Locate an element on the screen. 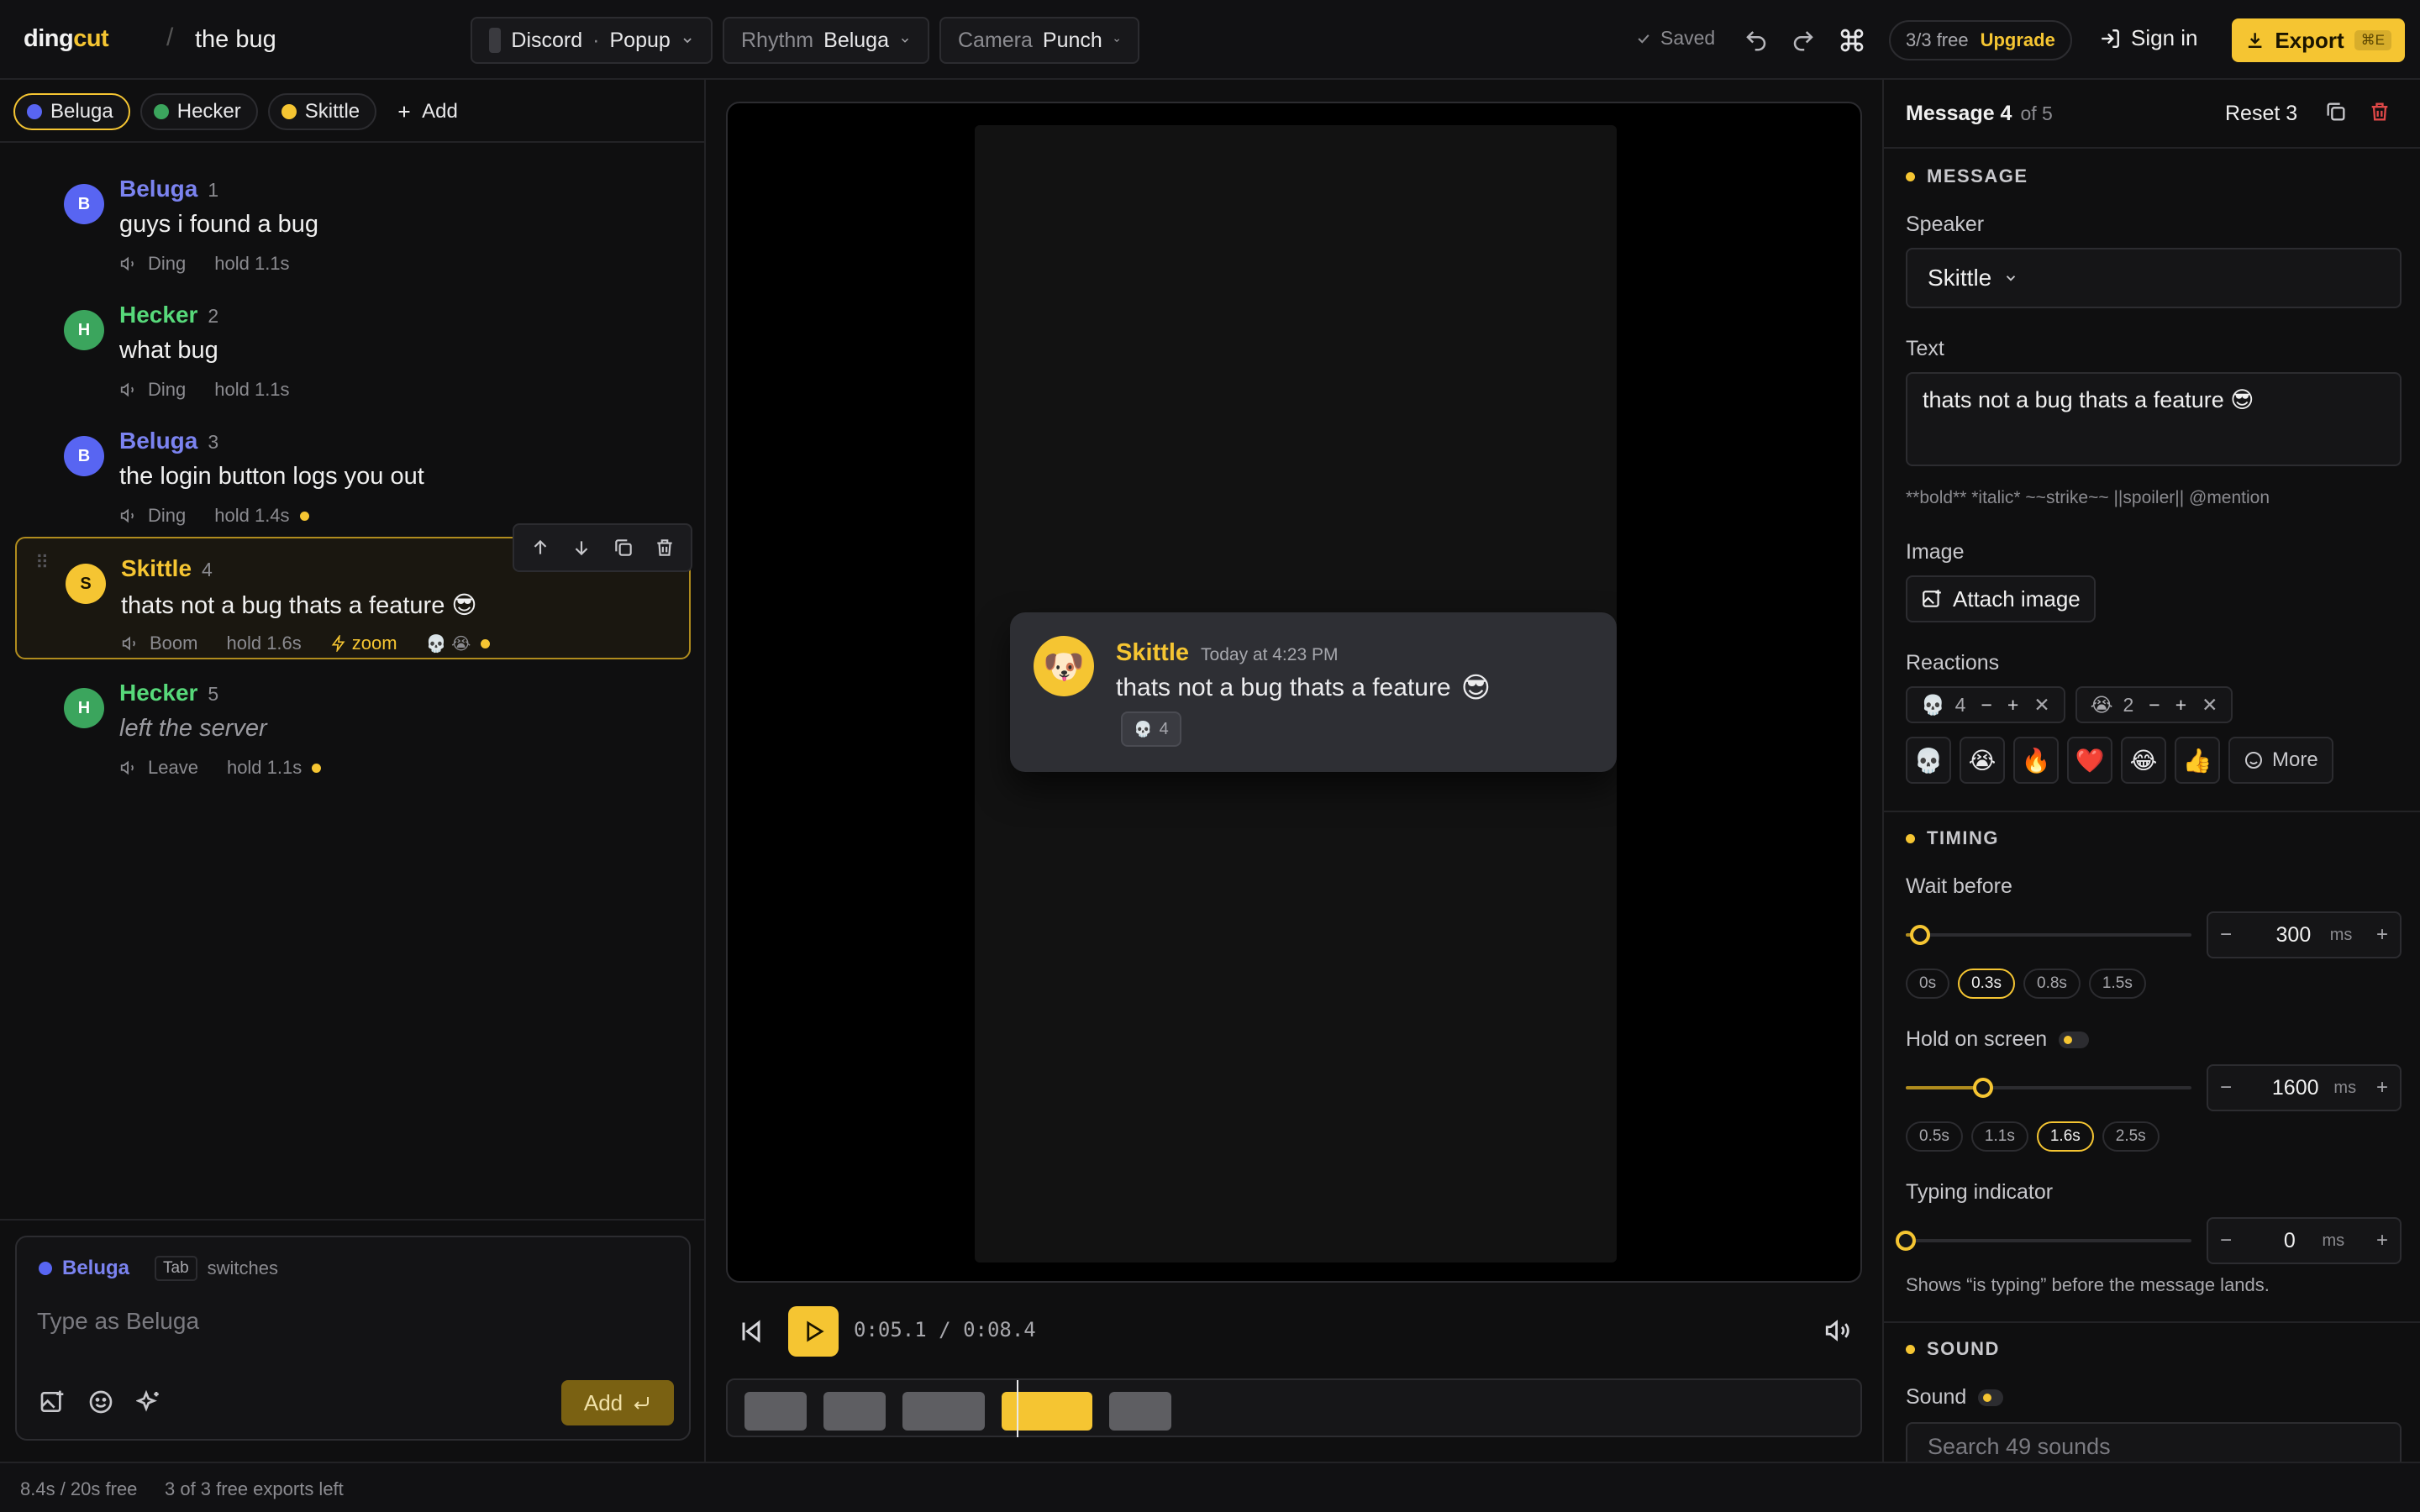 The width and height of the screenshot is (2420, 1512). drag-handle-icon: ⠿ is located at coordinates (42, 563).